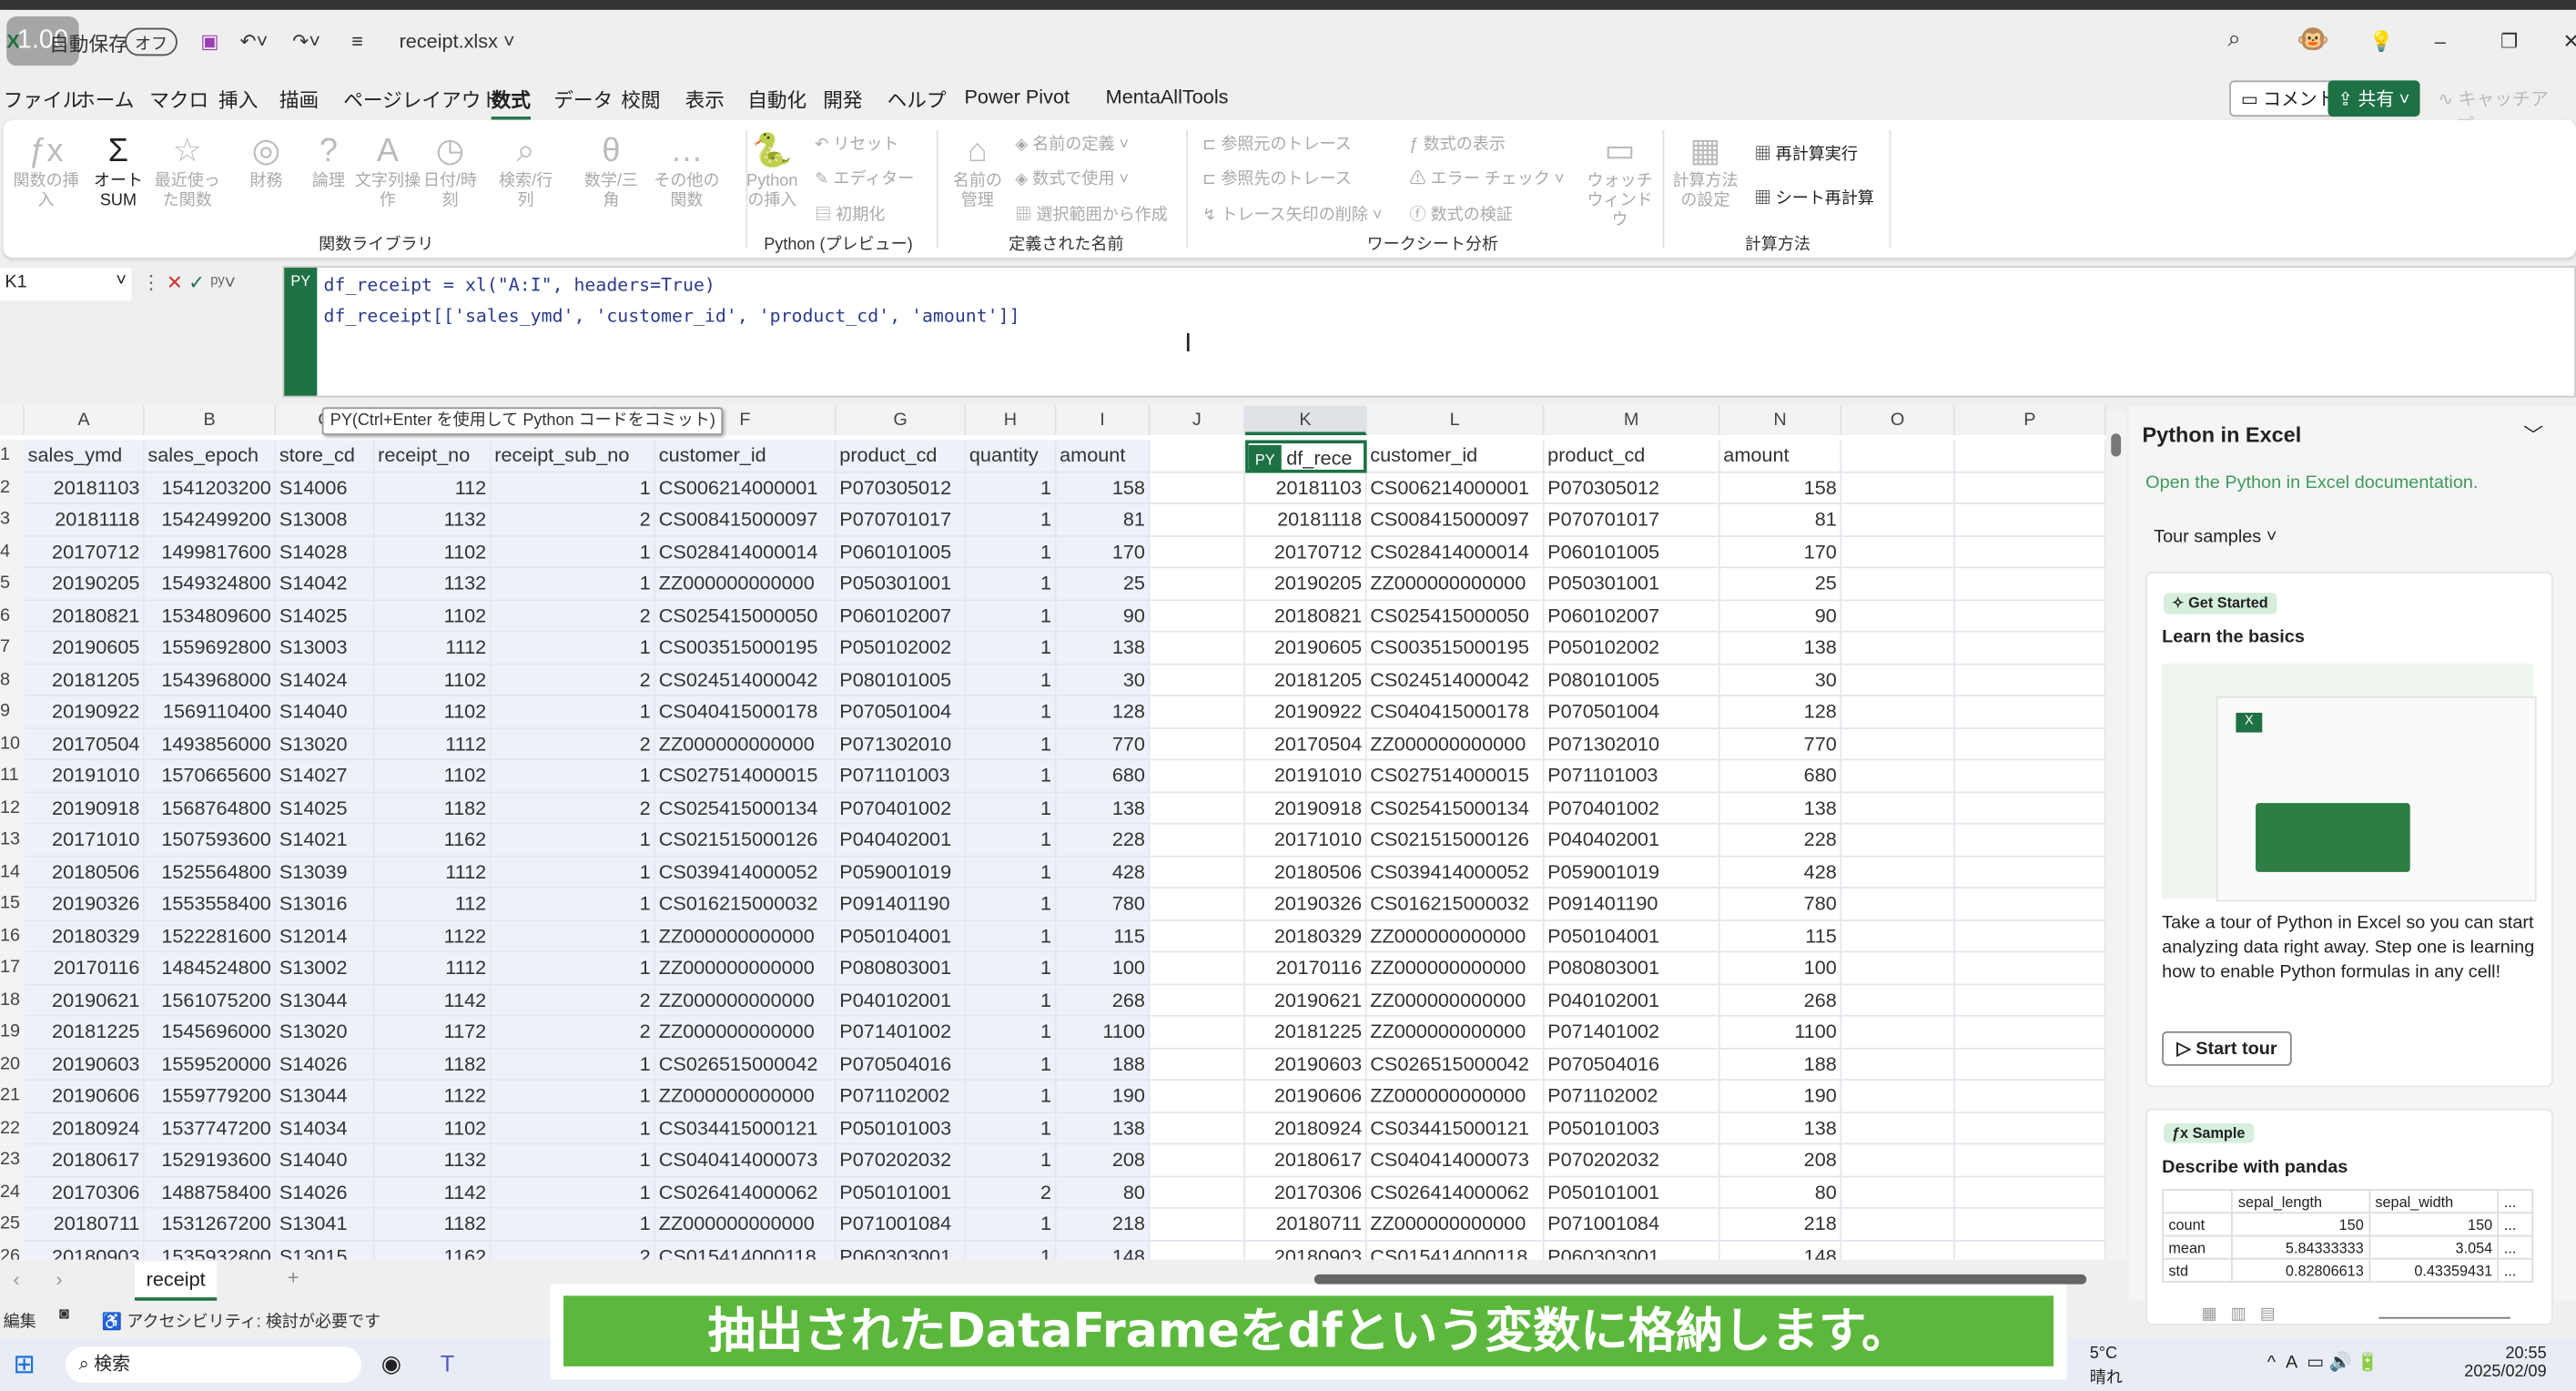  I want to click on row-header: 4, so click(12, 553).